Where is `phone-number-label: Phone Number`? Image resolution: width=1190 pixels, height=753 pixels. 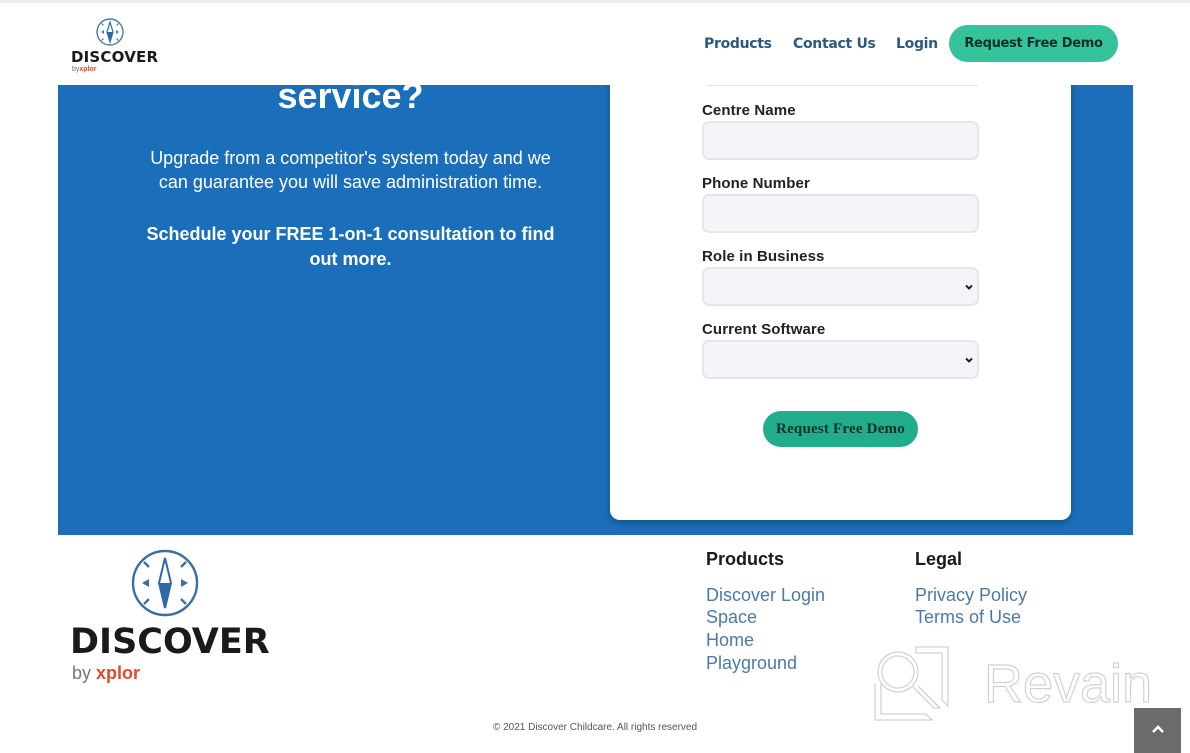 phone-number-label: Phone Number is located at coordinates (756, 183).